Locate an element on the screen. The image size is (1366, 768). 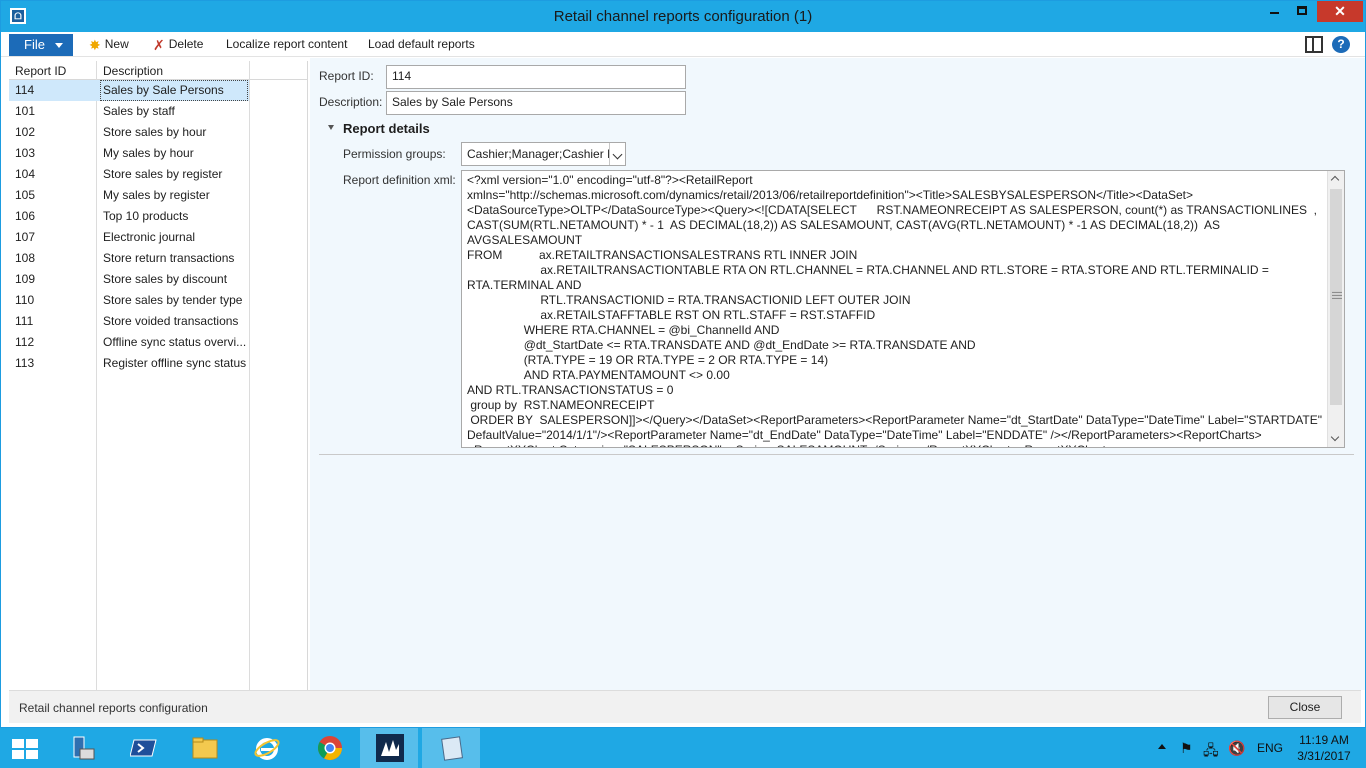
window-title: Retail channel reports configuration (1) is located at coordinates (683, 16).